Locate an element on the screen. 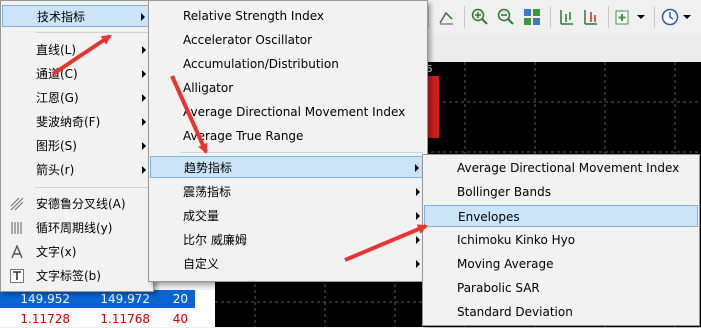 The height and width of the screenshot is (328, 701). ask-price: 1.11768 is located at coordinates (125, 319).